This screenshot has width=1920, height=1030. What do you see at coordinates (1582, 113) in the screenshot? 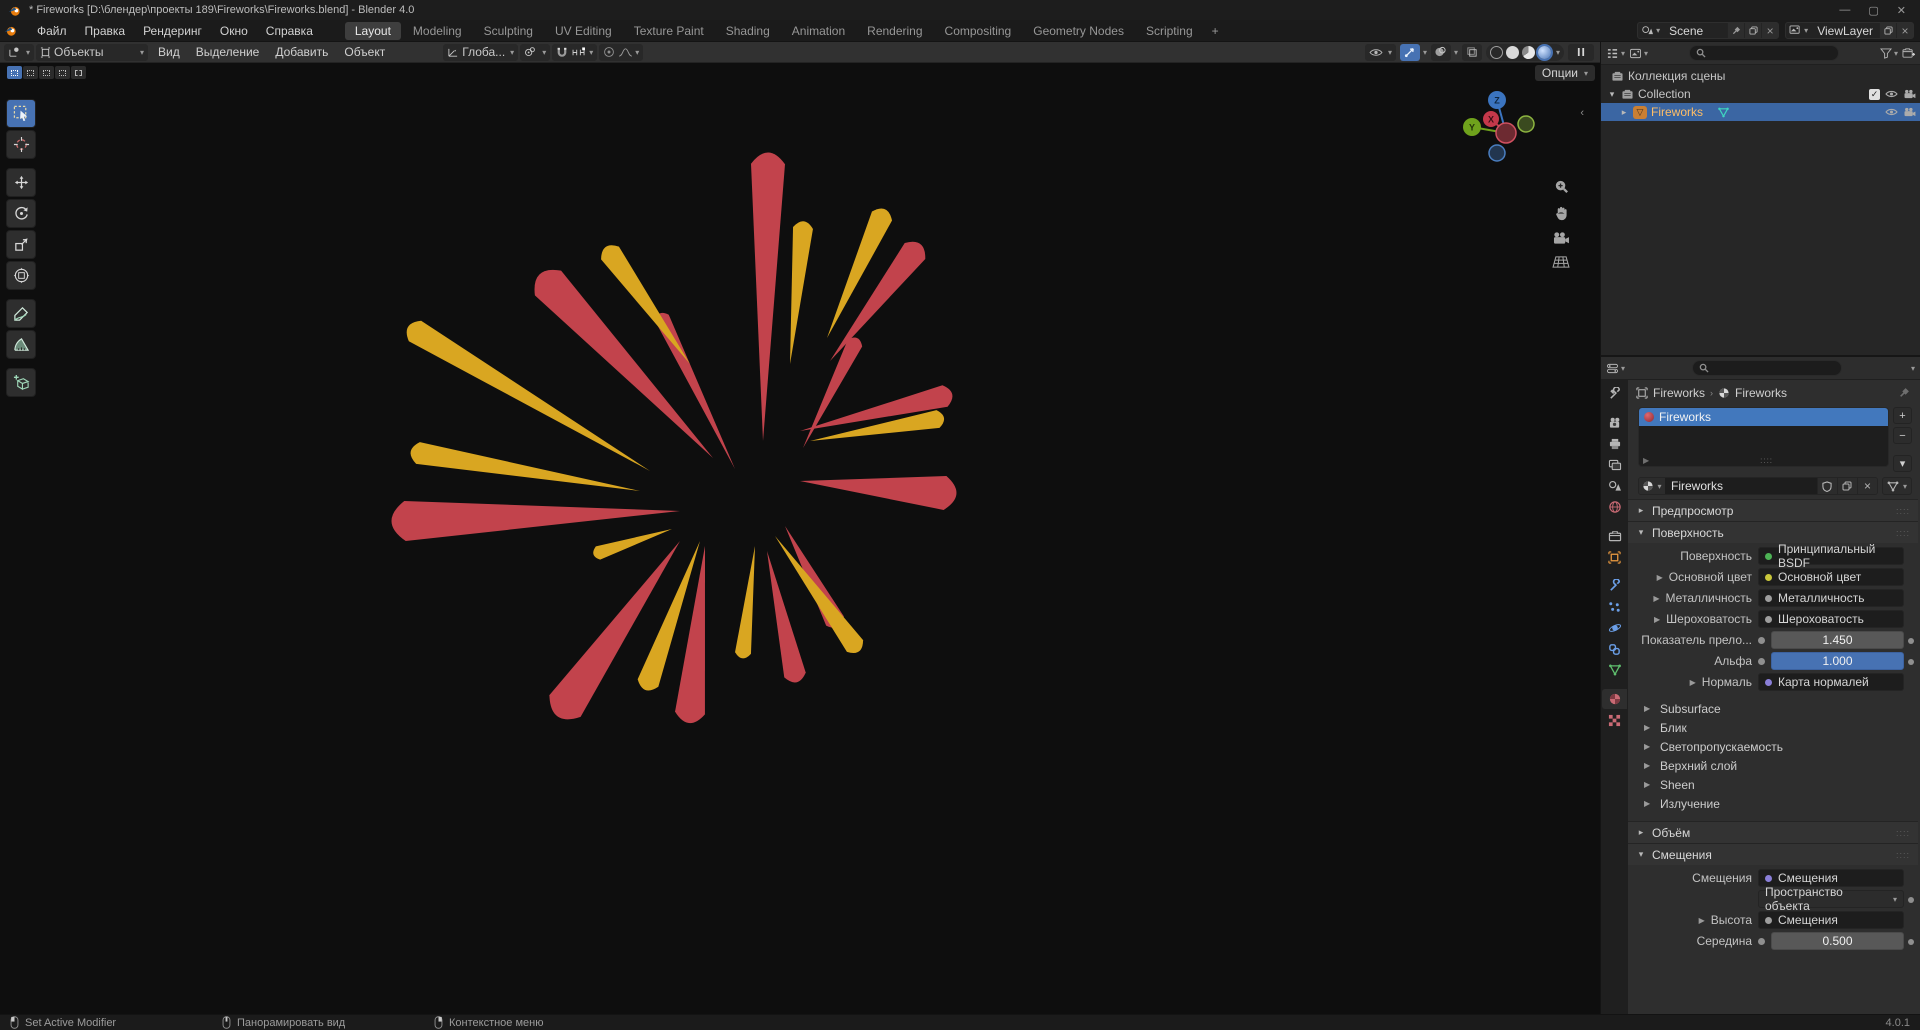
I see `sidebar-collapse-icon: ‹` at bounding box center [1582, 113].